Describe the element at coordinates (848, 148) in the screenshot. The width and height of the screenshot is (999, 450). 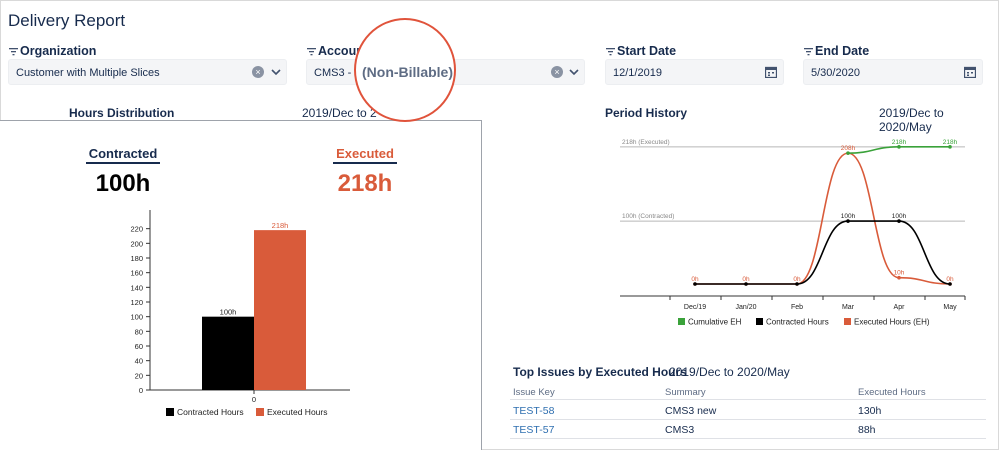
I see `line-data-label: 208h` at that location.